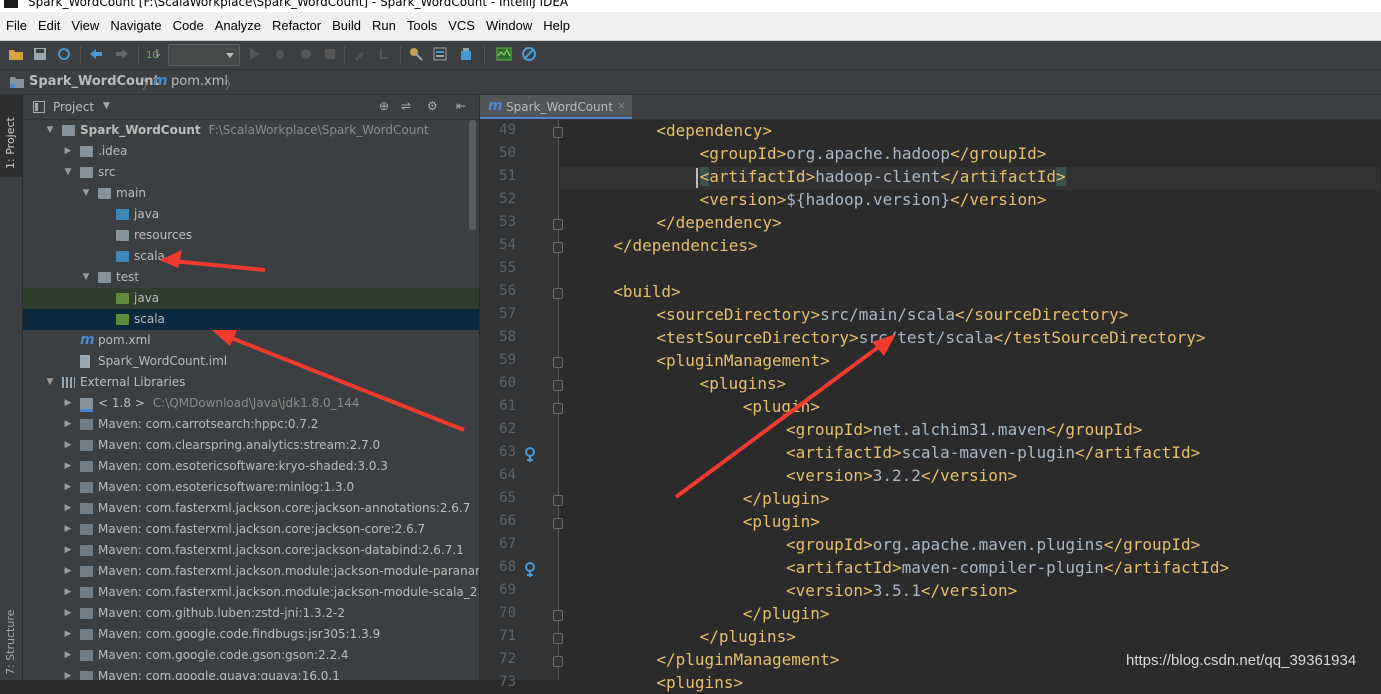 The image size is (1381, 694). I want to click on menu-edit: Edit, so click(48, 26).